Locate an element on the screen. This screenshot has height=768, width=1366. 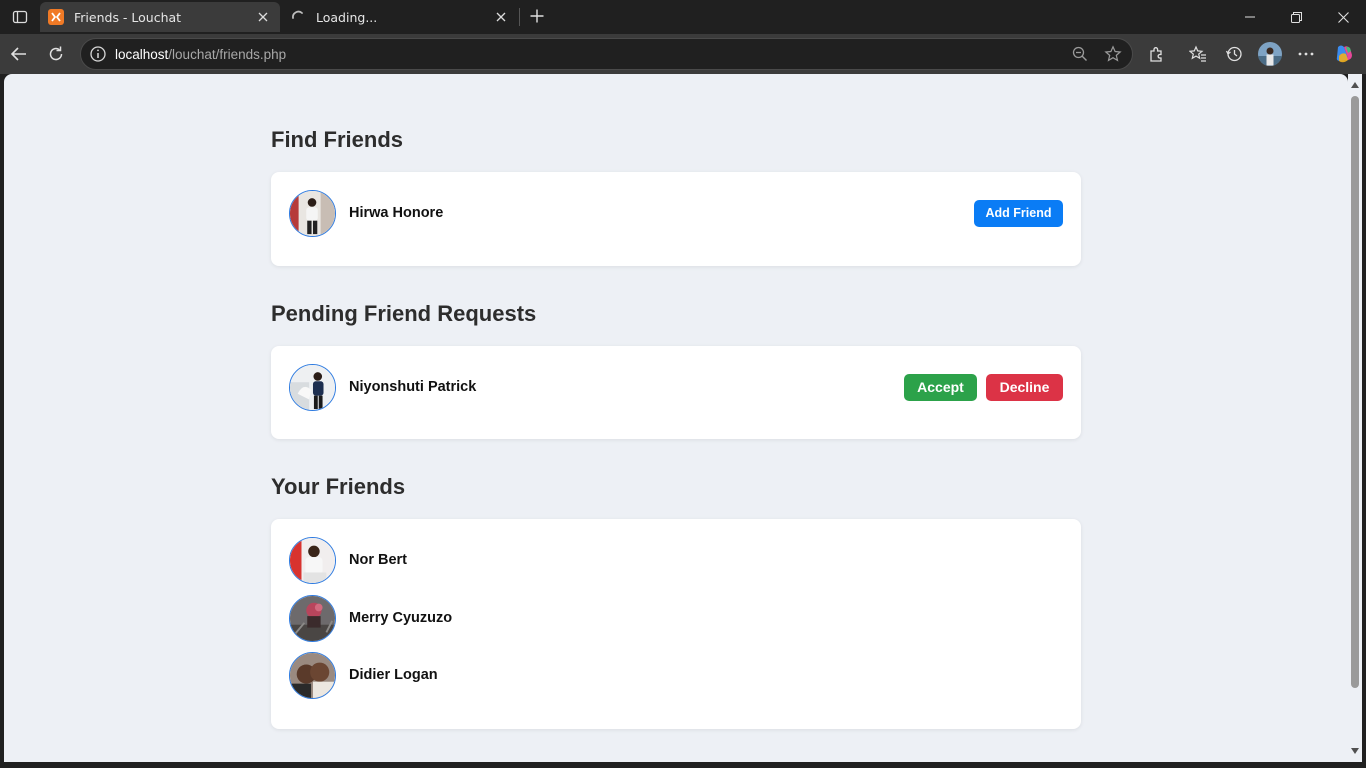
url-text: localhost/louchat/friends.php is located at coordinates (201, 54).